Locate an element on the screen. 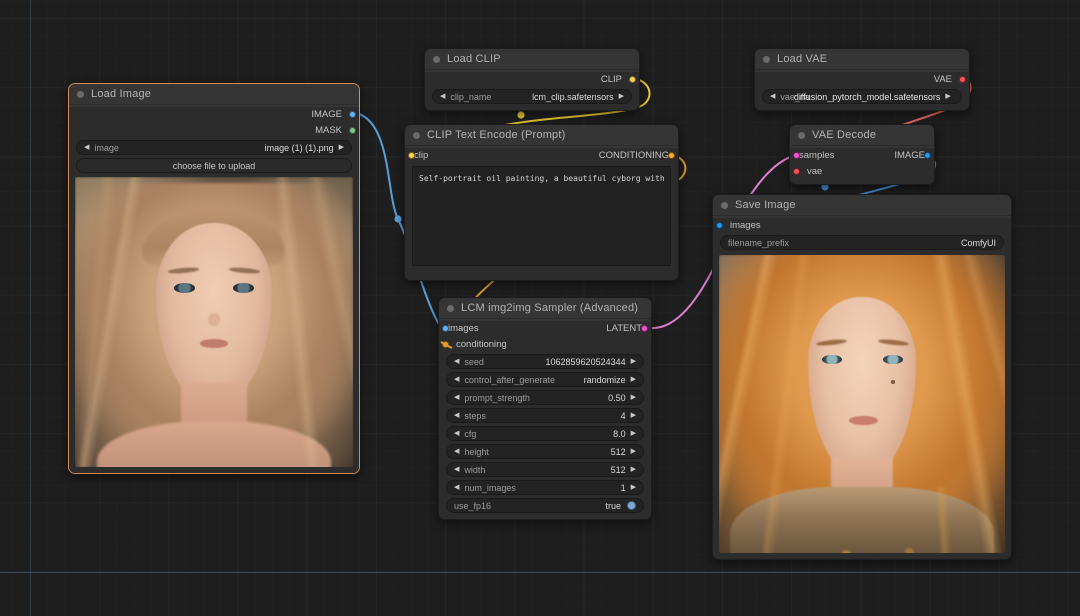  widget-value: randomize is located at coordinates (604, 379).